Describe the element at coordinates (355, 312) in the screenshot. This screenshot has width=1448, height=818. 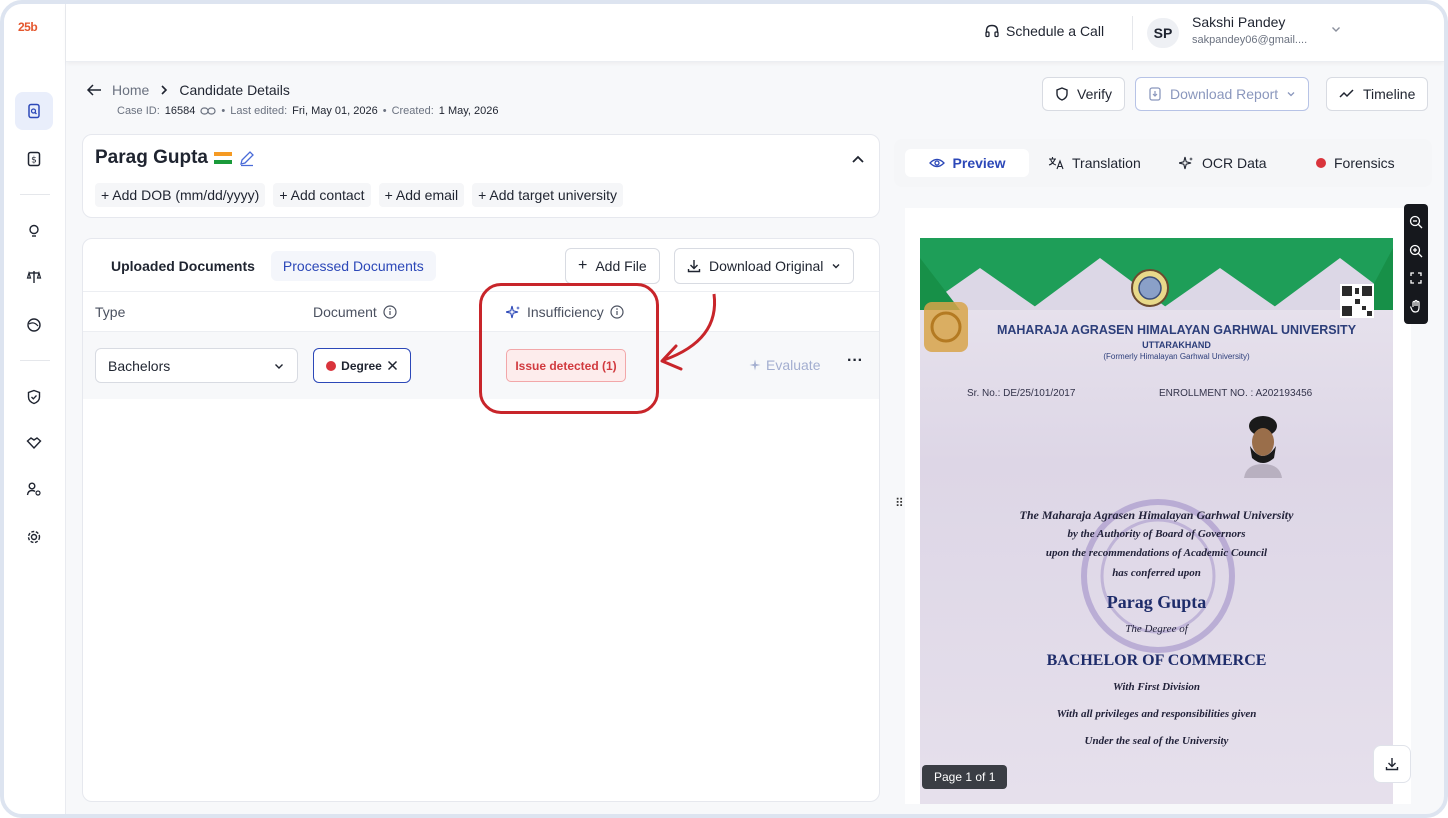
I see `column-document: Document` at that location.